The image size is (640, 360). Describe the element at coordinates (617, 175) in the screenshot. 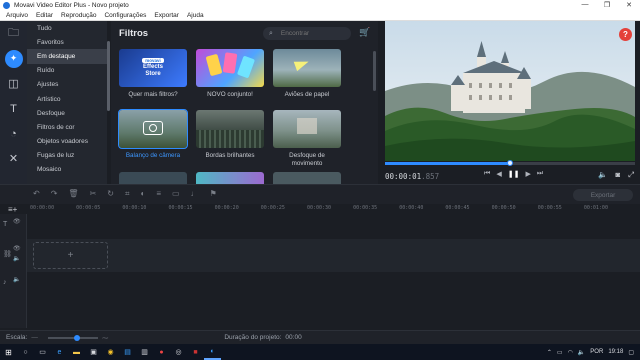

I see `snapshot-icon: ◙` at that location.